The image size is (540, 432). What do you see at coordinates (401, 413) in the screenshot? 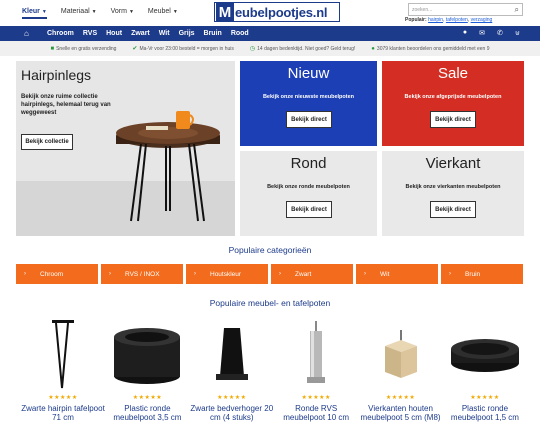
I see `product-name: Vierkanten houten meubelpoot 5 cm (M8)` at bounding box center [401, 413].